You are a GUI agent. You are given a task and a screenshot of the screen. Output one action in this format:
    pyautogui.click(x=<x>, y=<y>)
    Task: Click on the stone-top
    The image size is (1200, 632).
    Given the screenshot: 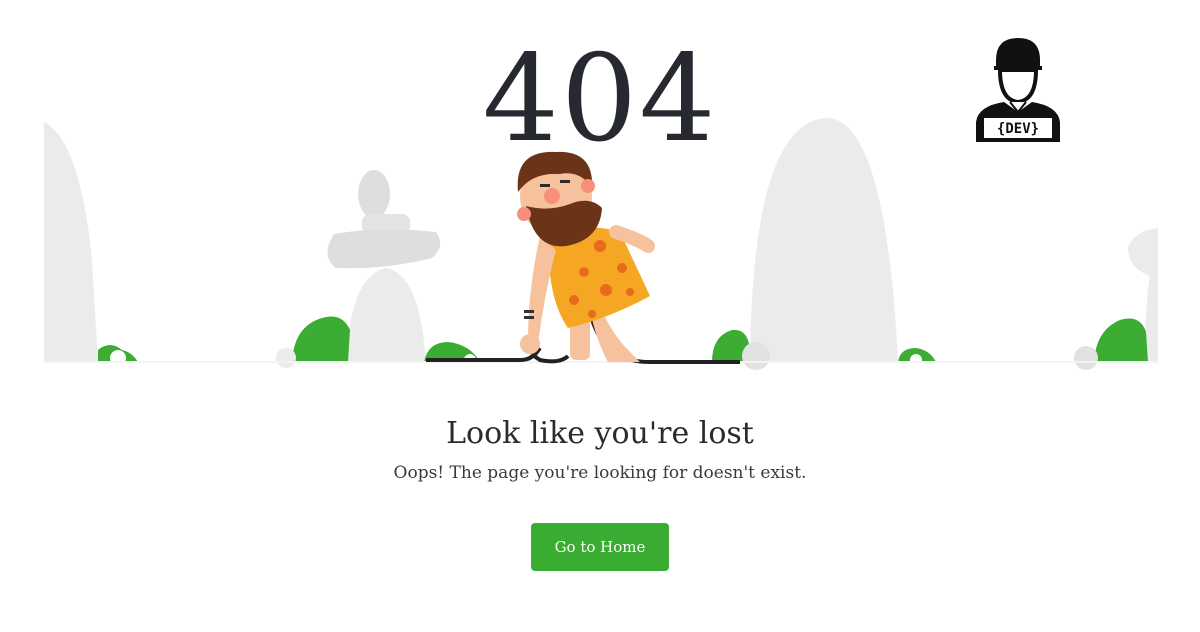 What is the action you would take?
    pyautogui.click(x=374, y=194)
    